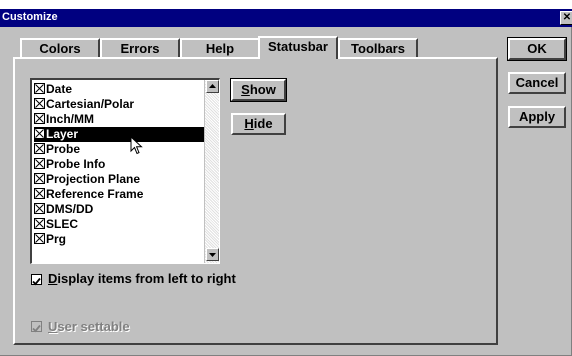 This screenshot has width=572, height=356. I want to click on list-item-label: Probe, so click(63, 149).